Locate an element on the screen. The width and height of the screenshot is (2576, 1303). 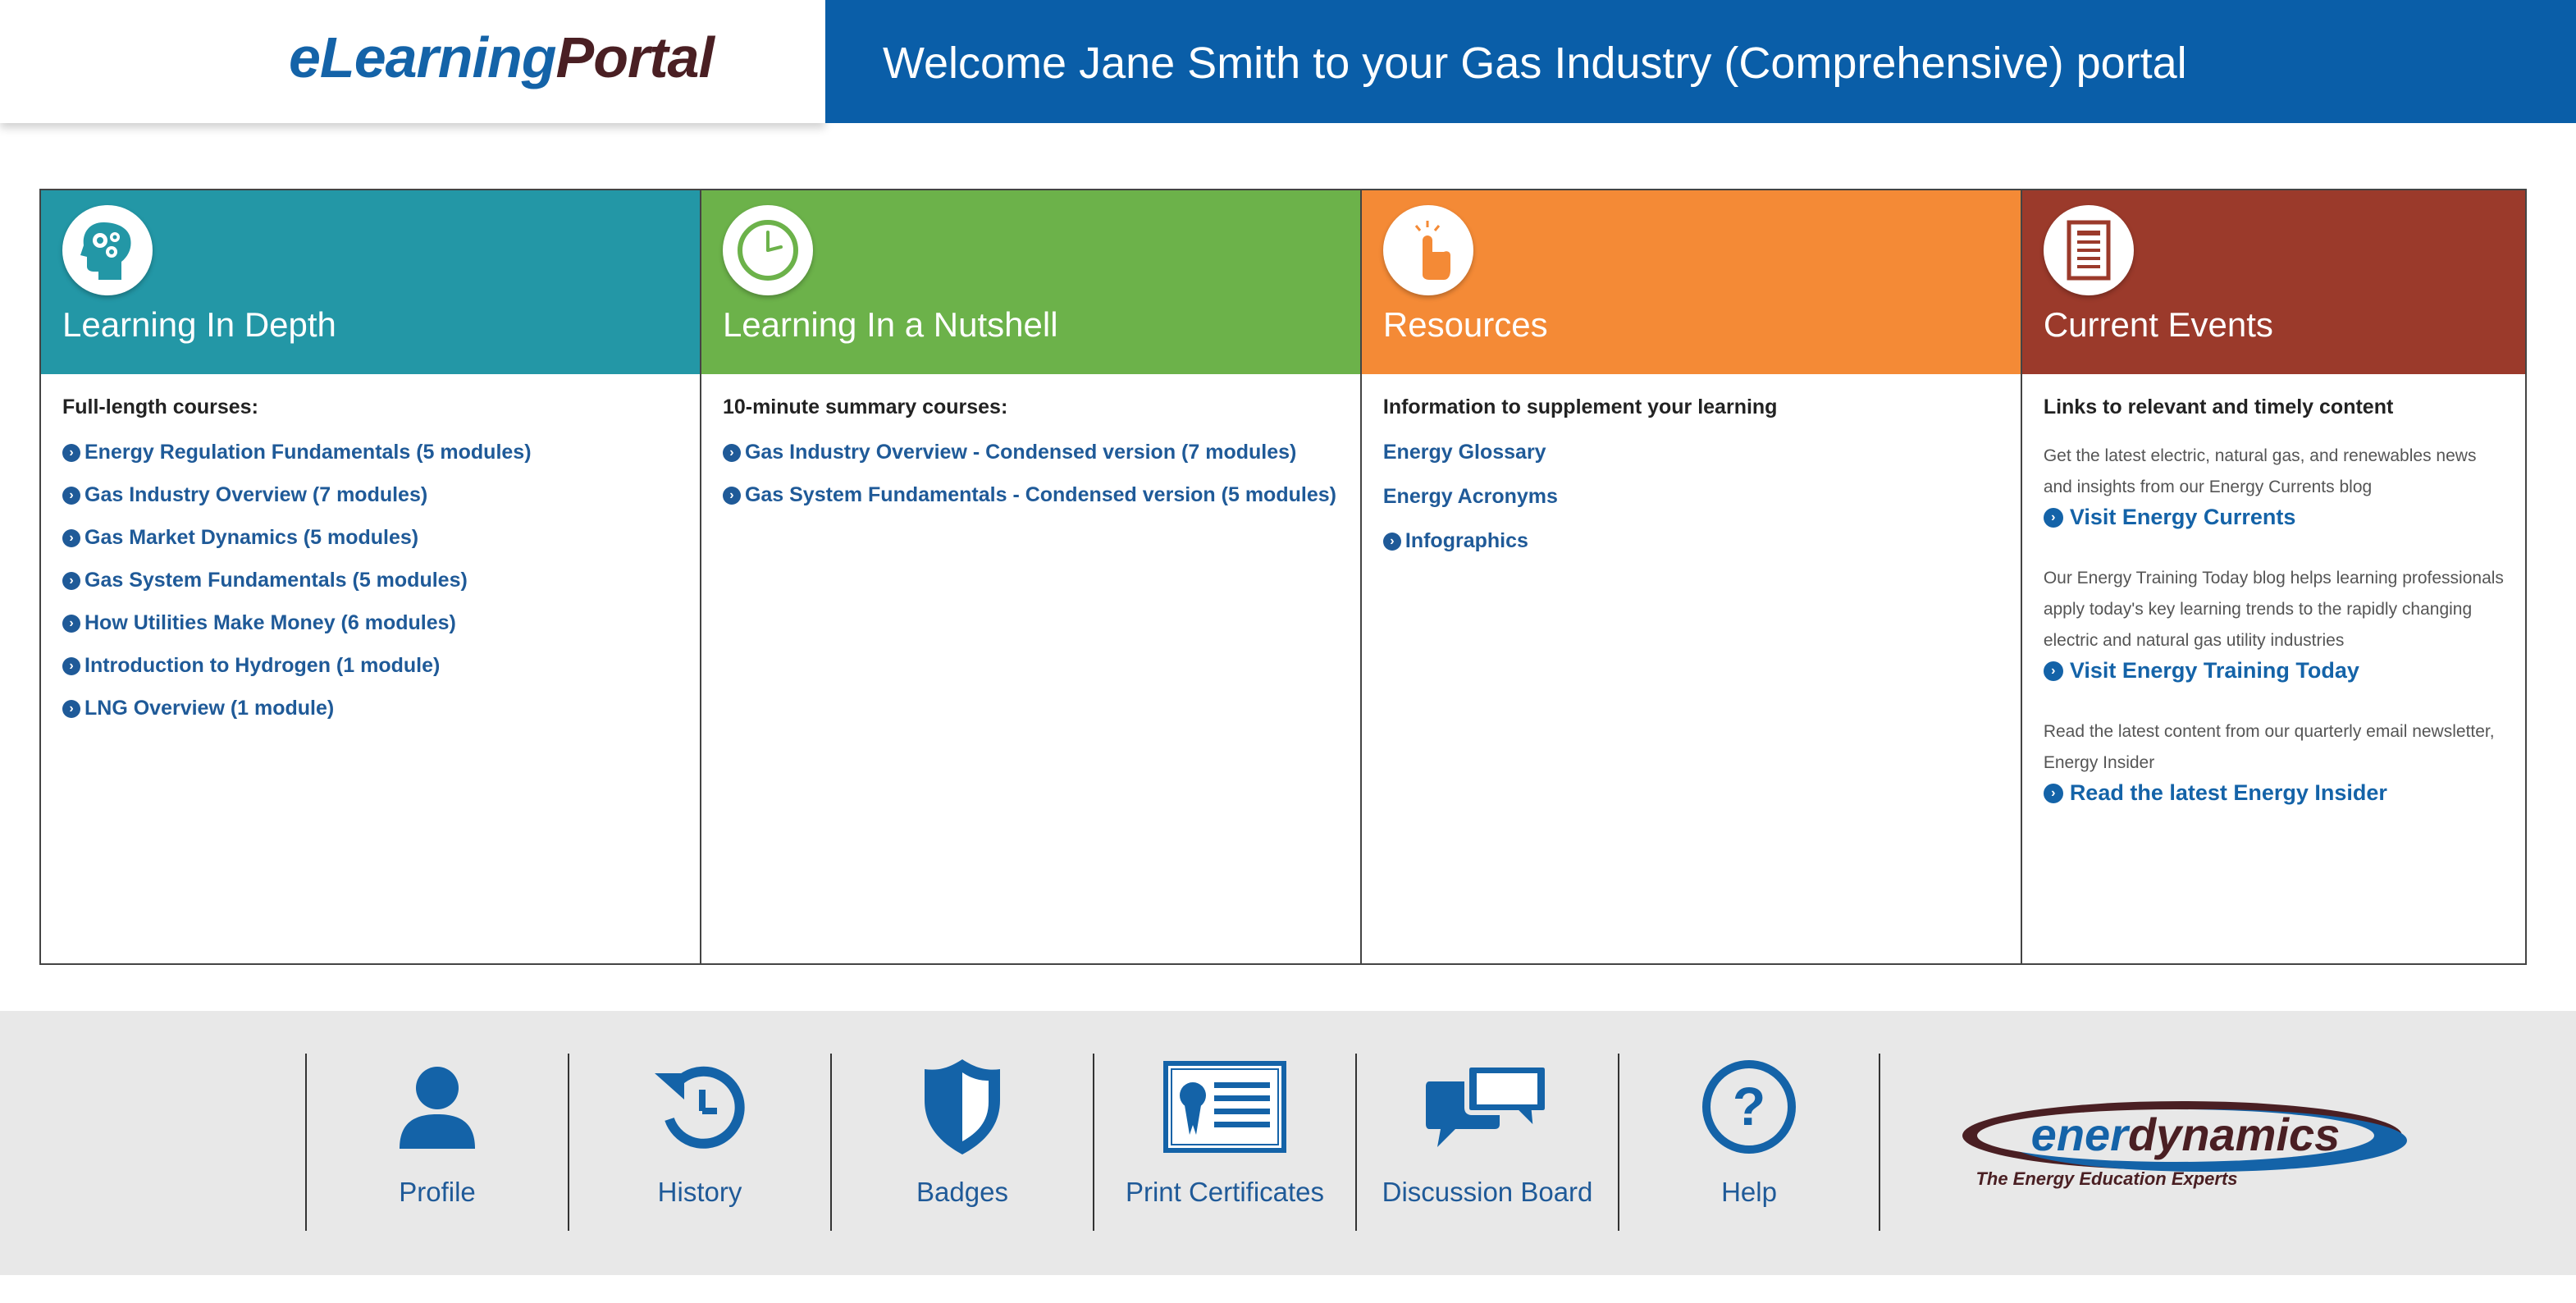
event-link-label: Visit Energy Training Today is located at coordinates (2214, 670).